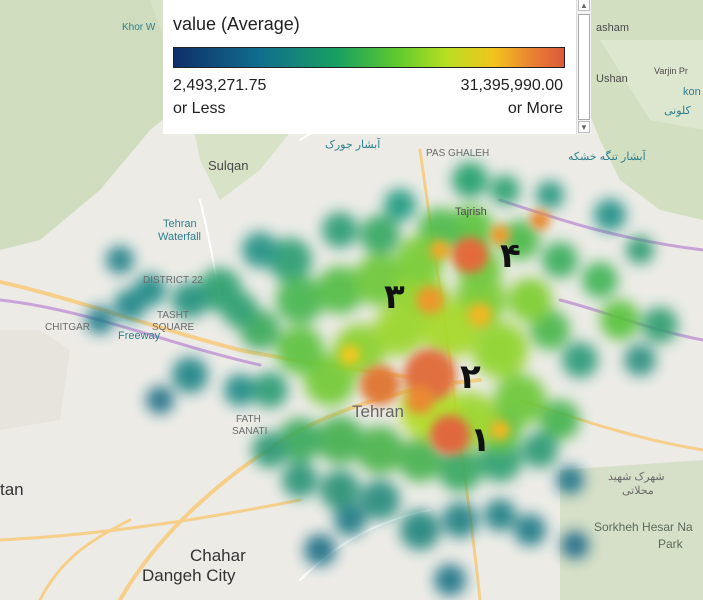 Image resolution: width=703 pixels, height=600 pixels. Describe the element at coordinates (353, 145) in the screenshot. I see `place-ab-shar-jorak: آبشار جورک` at that location.